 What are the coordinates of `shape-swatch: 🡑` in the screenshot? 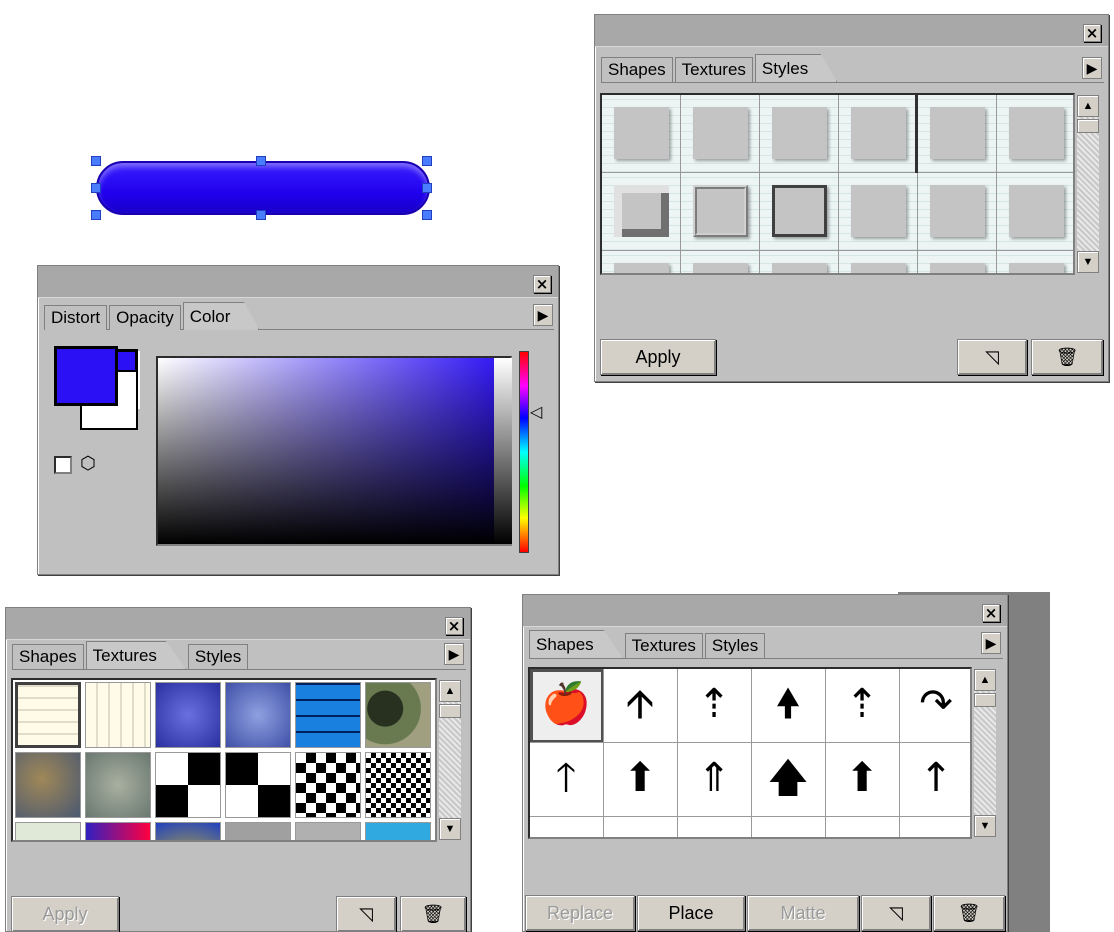 It's located at (567, 780).